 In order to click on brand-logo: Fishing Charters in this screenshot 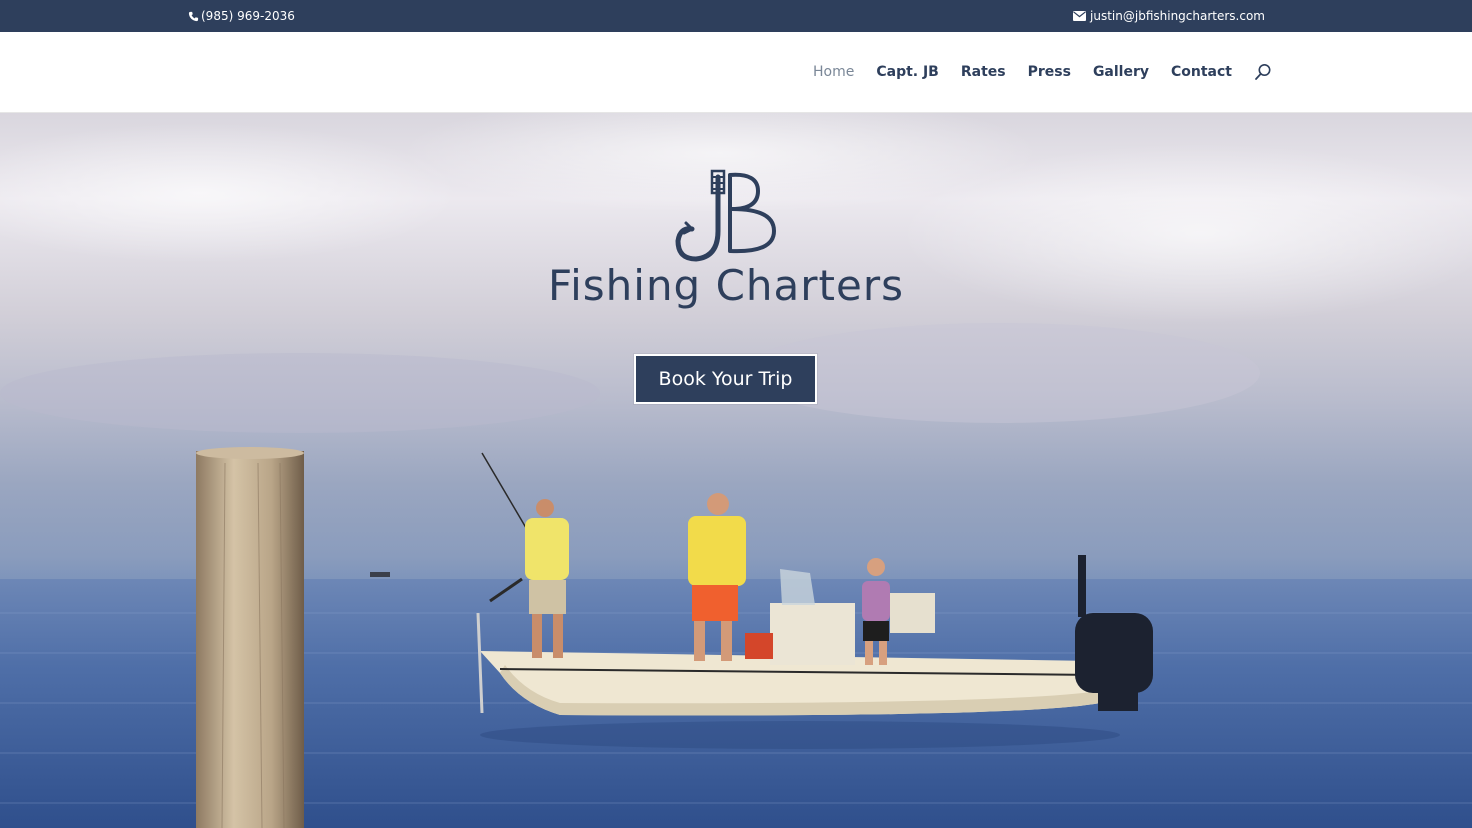, I will do `click(726, 249)`.